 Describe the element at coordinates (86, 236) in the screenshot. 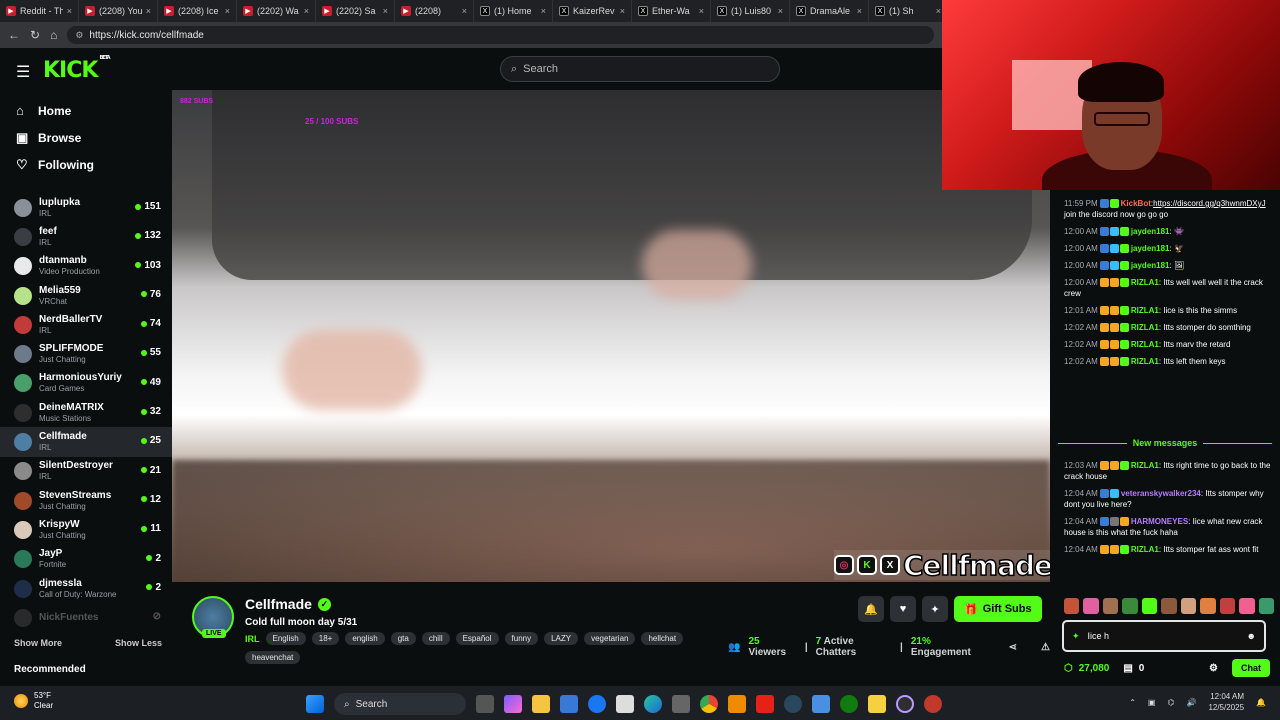

I see `sidebar-channel: feef IRL 132` at that location.